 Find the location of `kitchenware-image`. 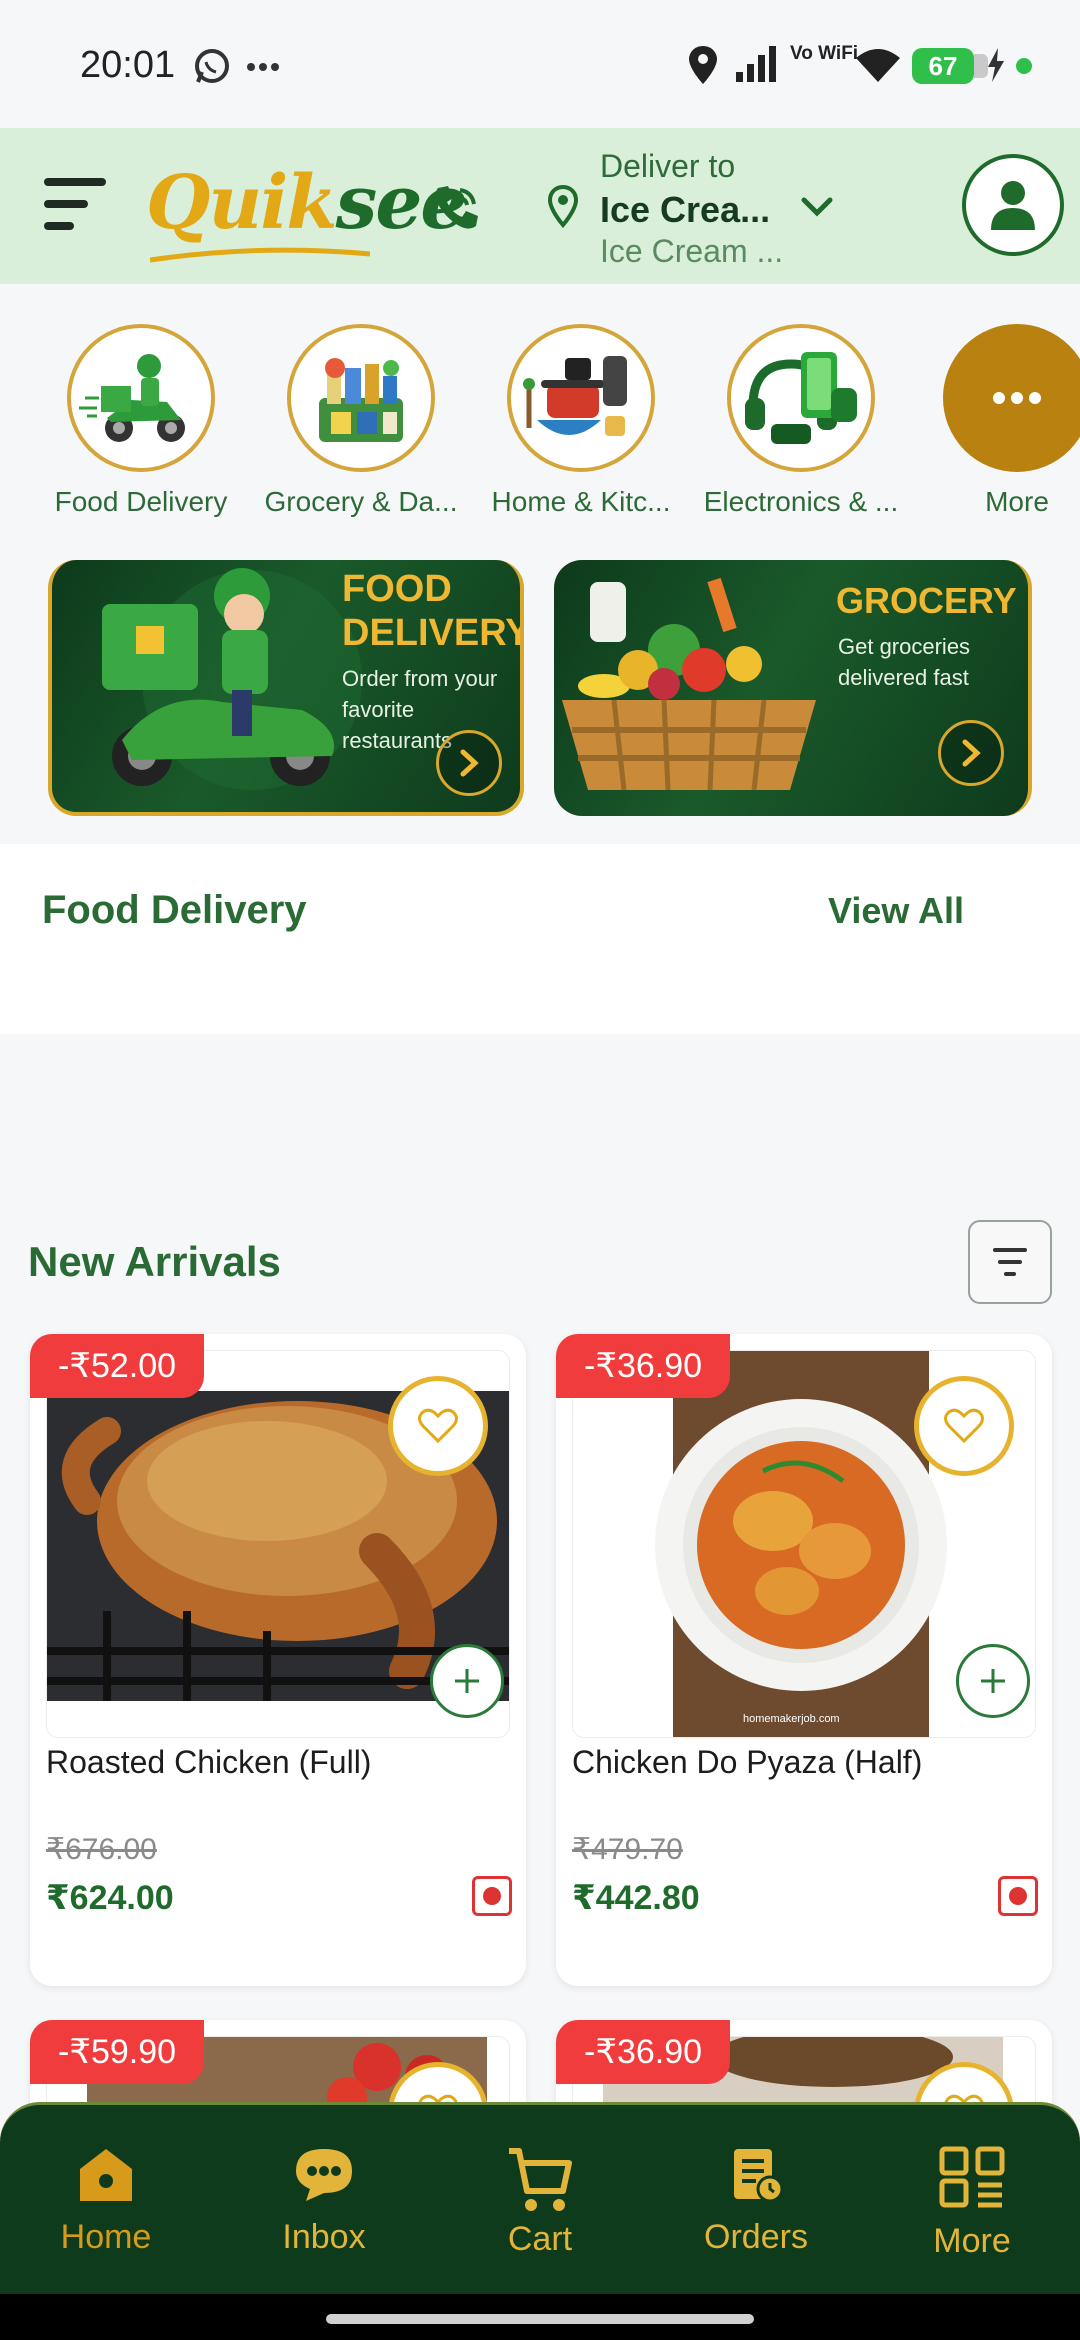

kitchenware-image is located at coordinates (581, 398).